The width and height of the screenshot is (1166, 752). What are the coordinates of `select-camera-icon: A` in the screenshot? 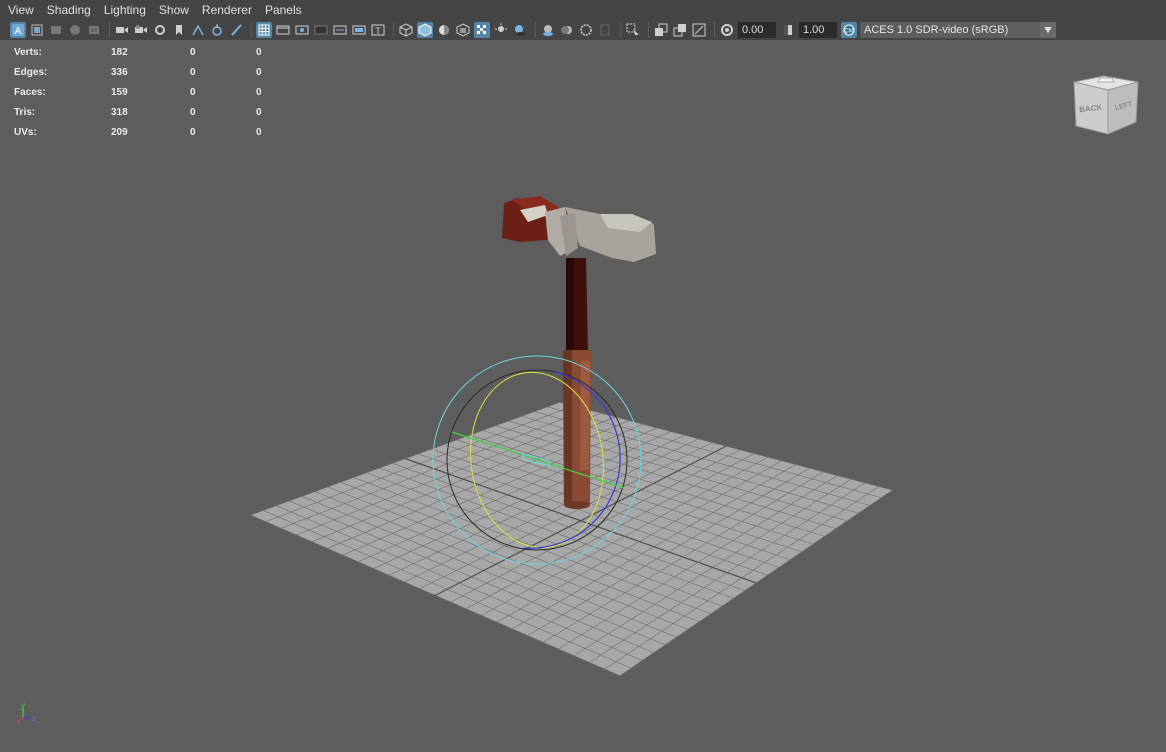 It's located at (18, 30).